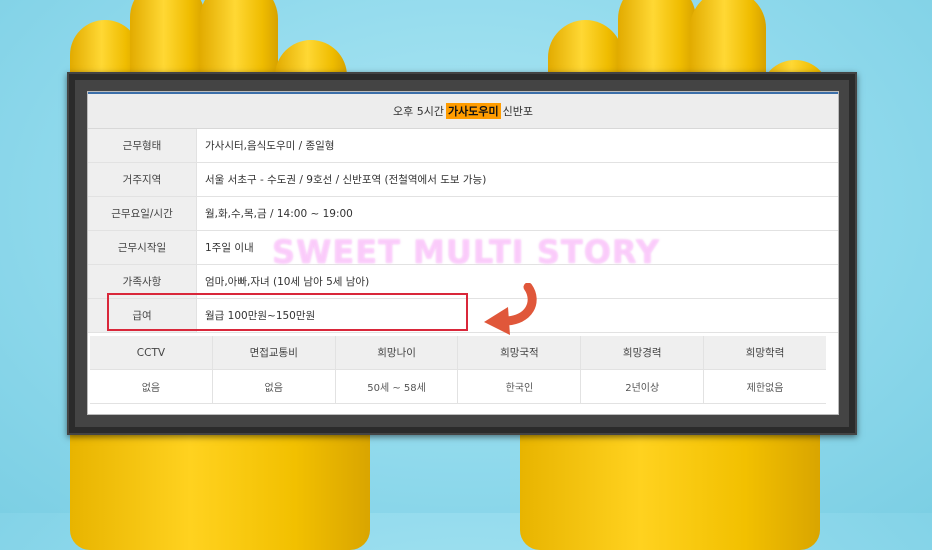 The height and width of the screenshot is (550, 932). Describe the element at coordinates (642, 387) in the screenshot. I see `requirements-cell: 2년이상` at that location.